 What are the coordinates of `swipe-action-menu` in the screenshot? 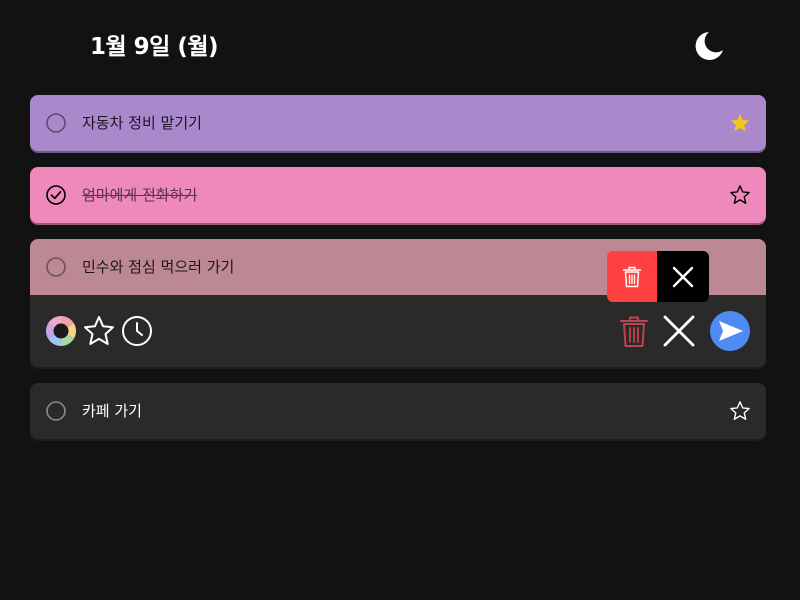 It's located at (658, 276).